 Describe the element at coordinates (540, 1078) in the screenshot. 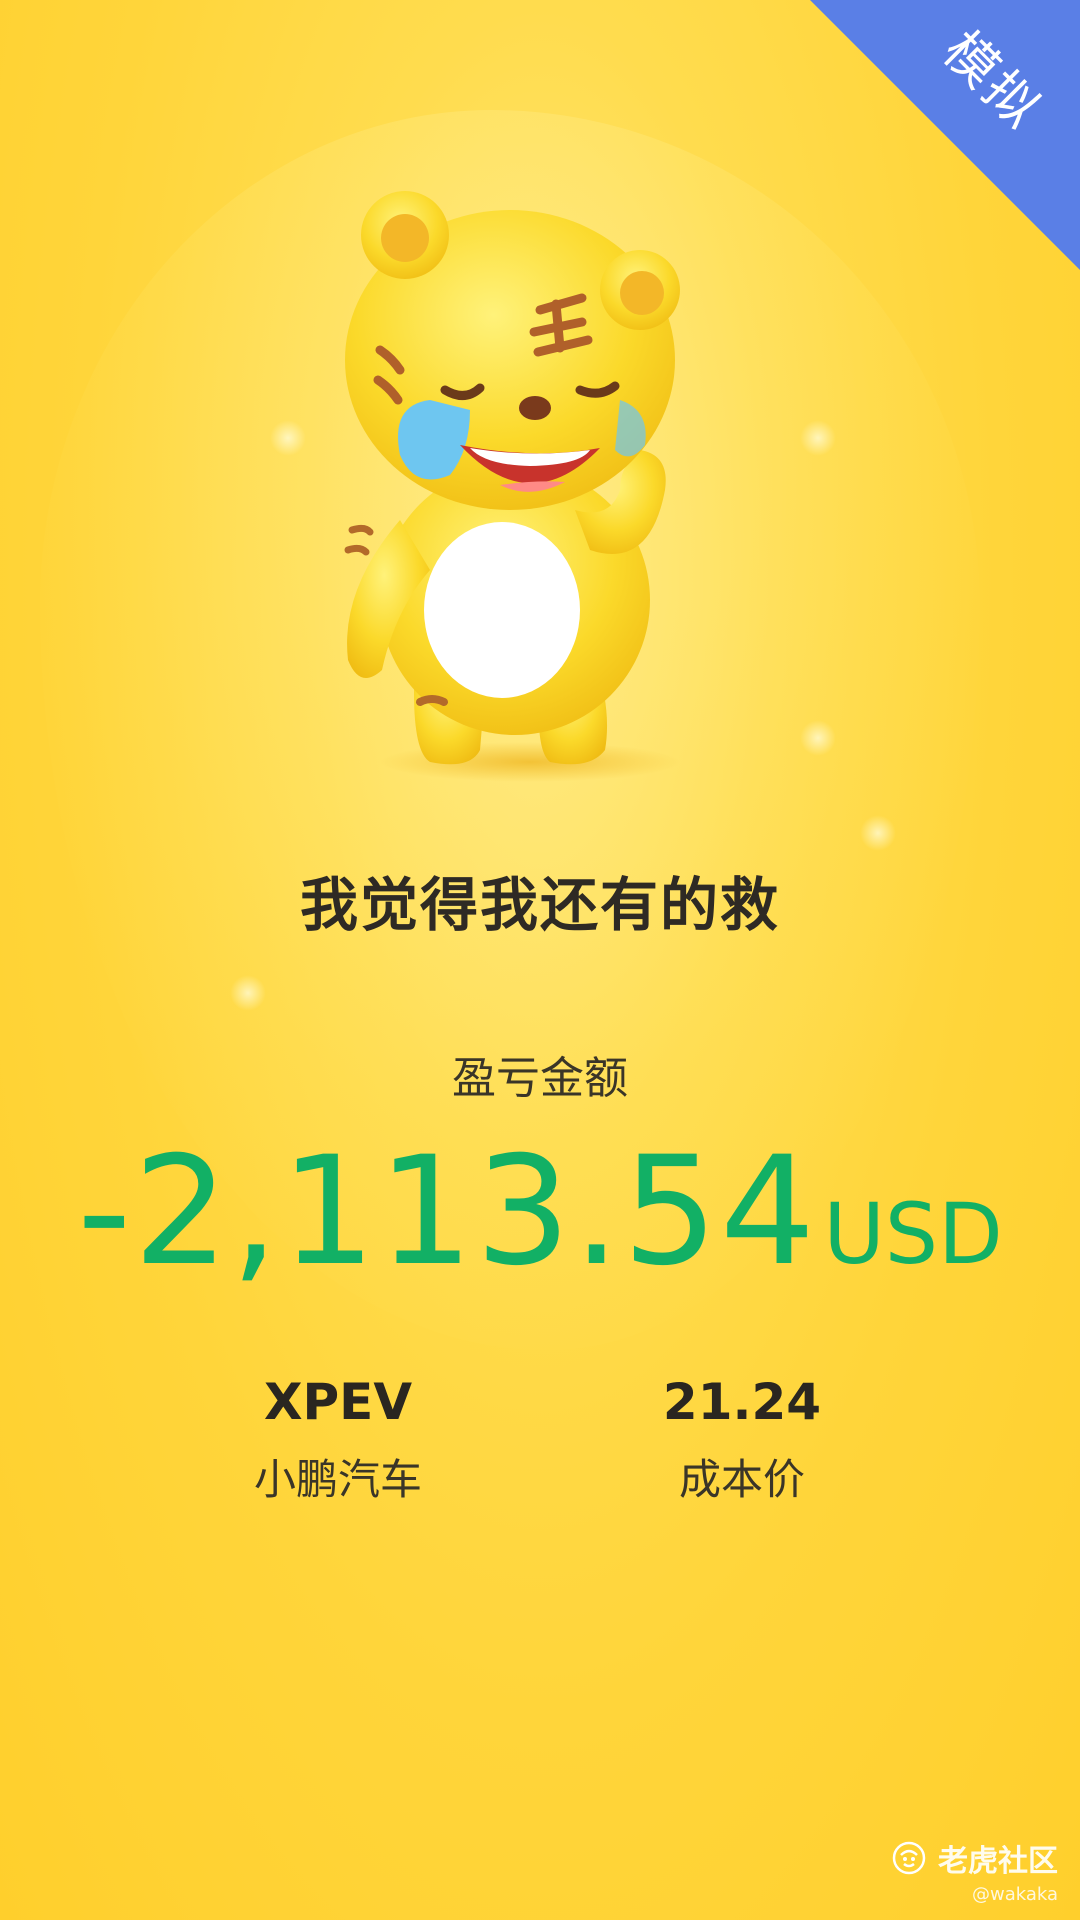

I see `pnl-label: 盈亏金额` at that location.